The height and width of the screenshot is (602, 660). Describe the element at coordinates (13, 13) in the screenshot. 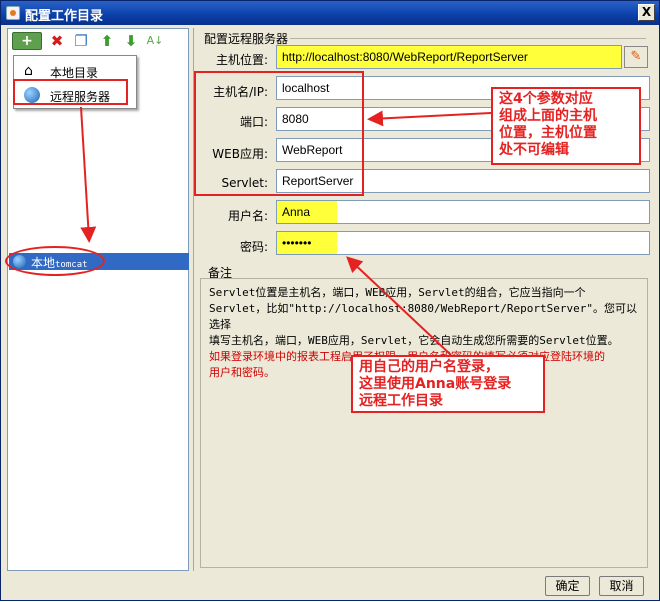

I see `app-icon` at that location.